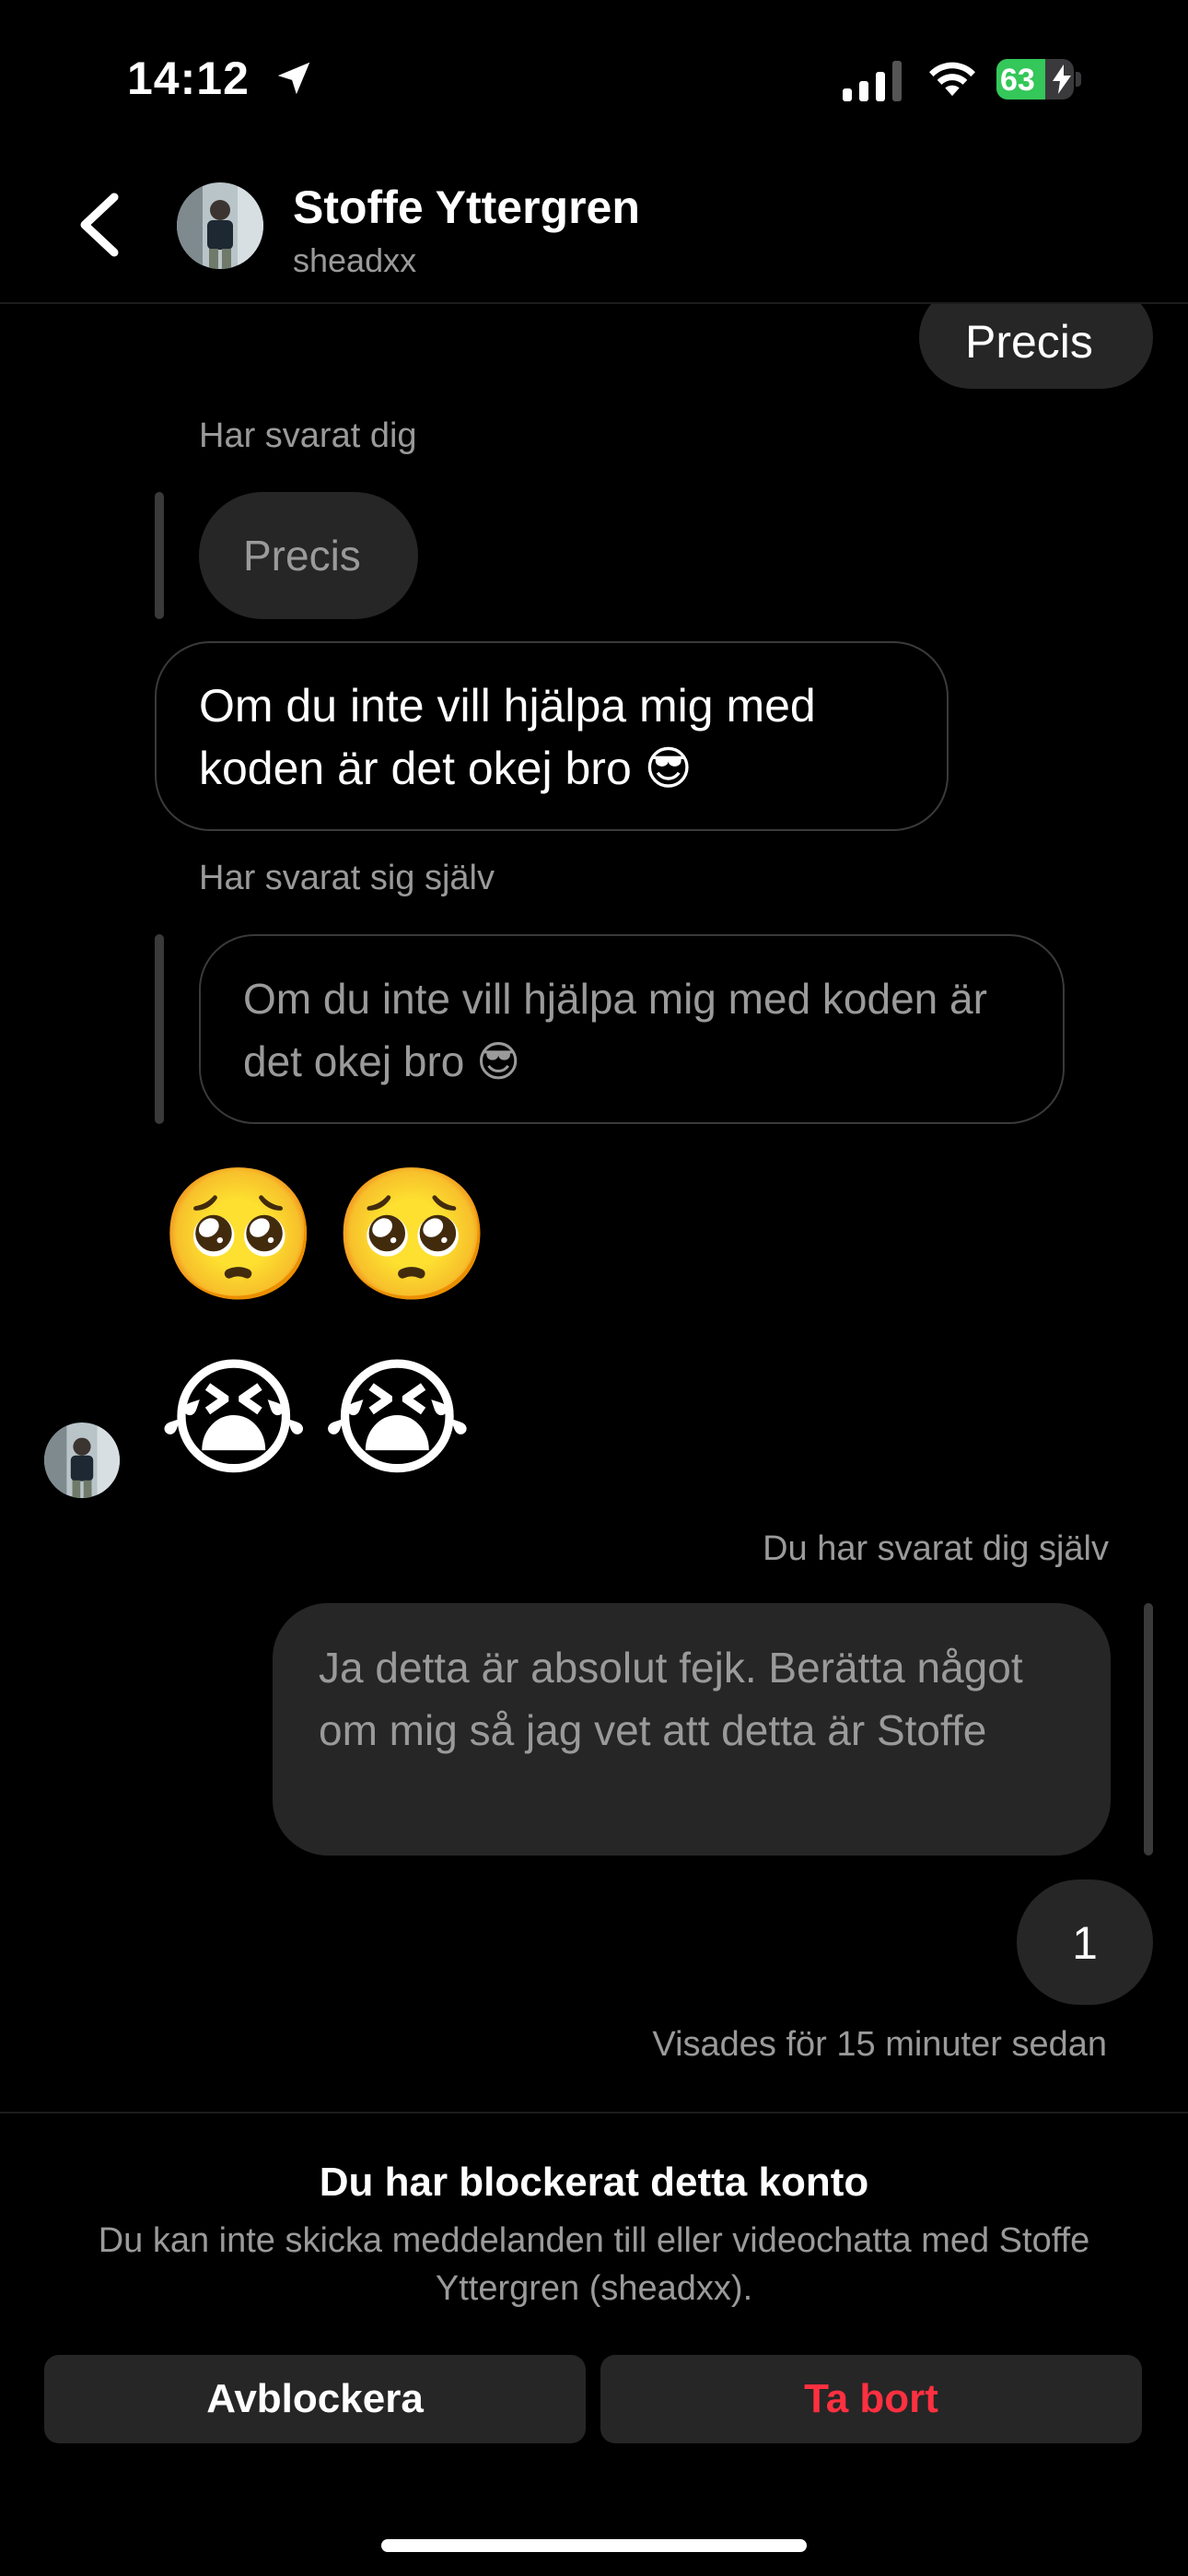  What do you see at coordinates (332, 1234) in the screenshot?
I see `emoji-message: 🥺🥺` at bounding box center [332, 1234].